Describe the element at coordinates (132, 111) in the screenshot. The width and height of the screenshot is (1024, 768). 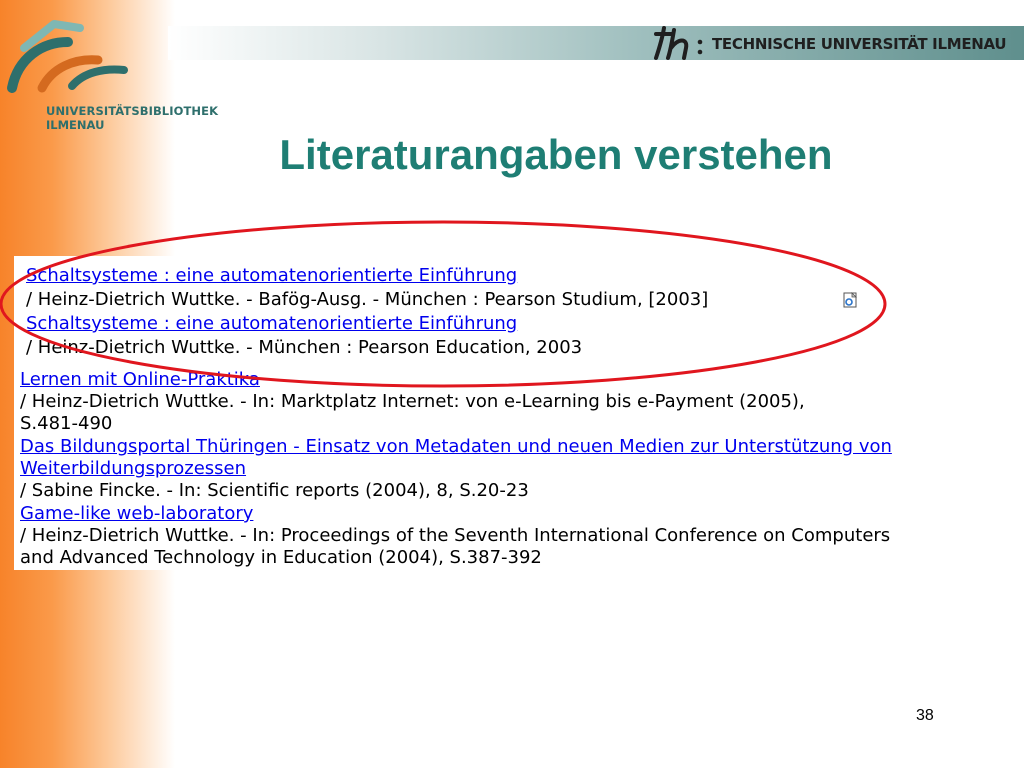
I see `library-name-line1: UNIVERSITÄTSBIBLIOTHEK` at that location.